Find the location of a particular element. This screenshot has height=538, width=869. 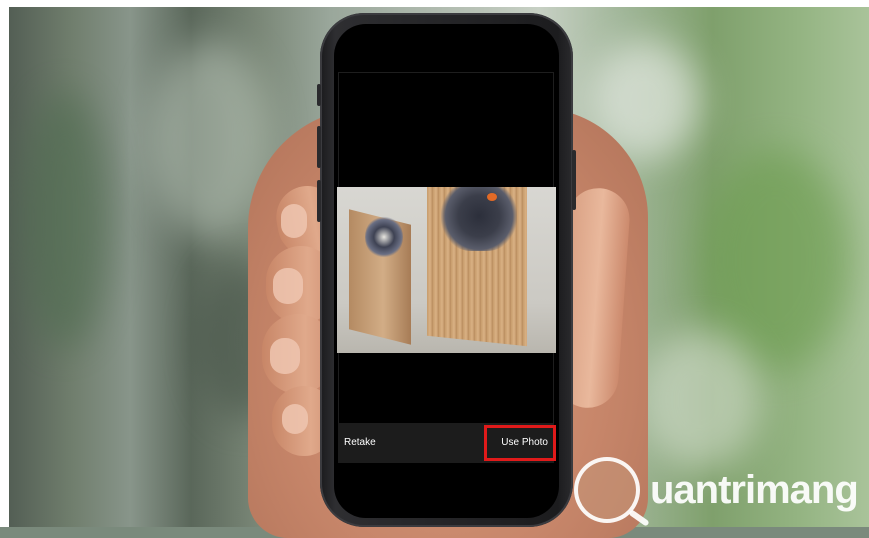

magnifier-logo-icon is located at coordinates (607, 490).